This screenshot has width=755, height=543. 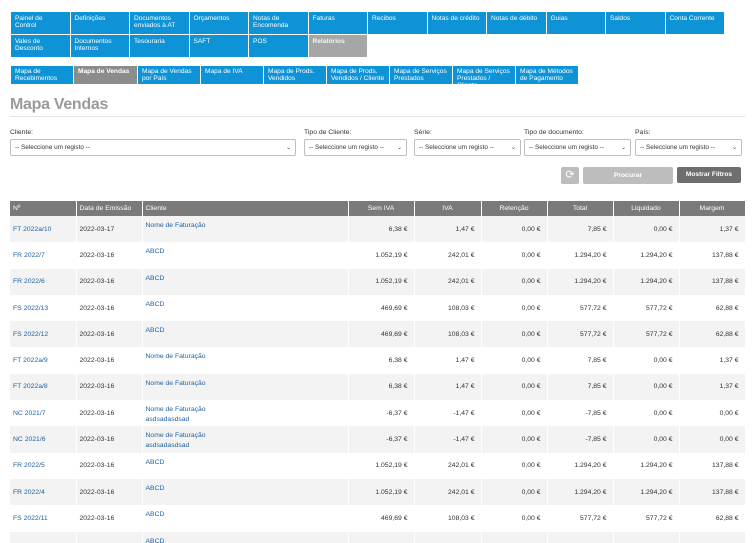 What do you see at coordinates (42, 75) in the screenshot?
I see `tab-mapa-de-recebimentos: Mapa de Recebimentos` at bounding box center [42, 75].